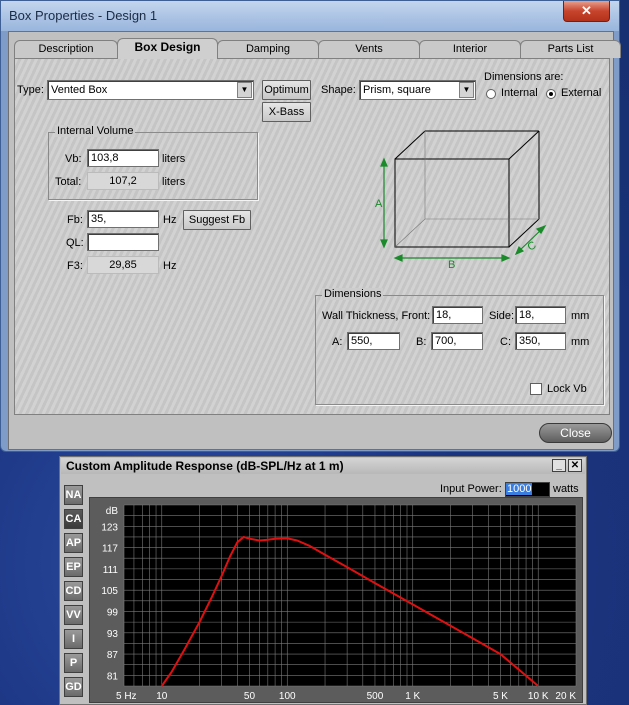  What do you see at coordinates (73, 687) in the screenshot?
I see `side-button-gd: GD` at bounding box center [73, 687].